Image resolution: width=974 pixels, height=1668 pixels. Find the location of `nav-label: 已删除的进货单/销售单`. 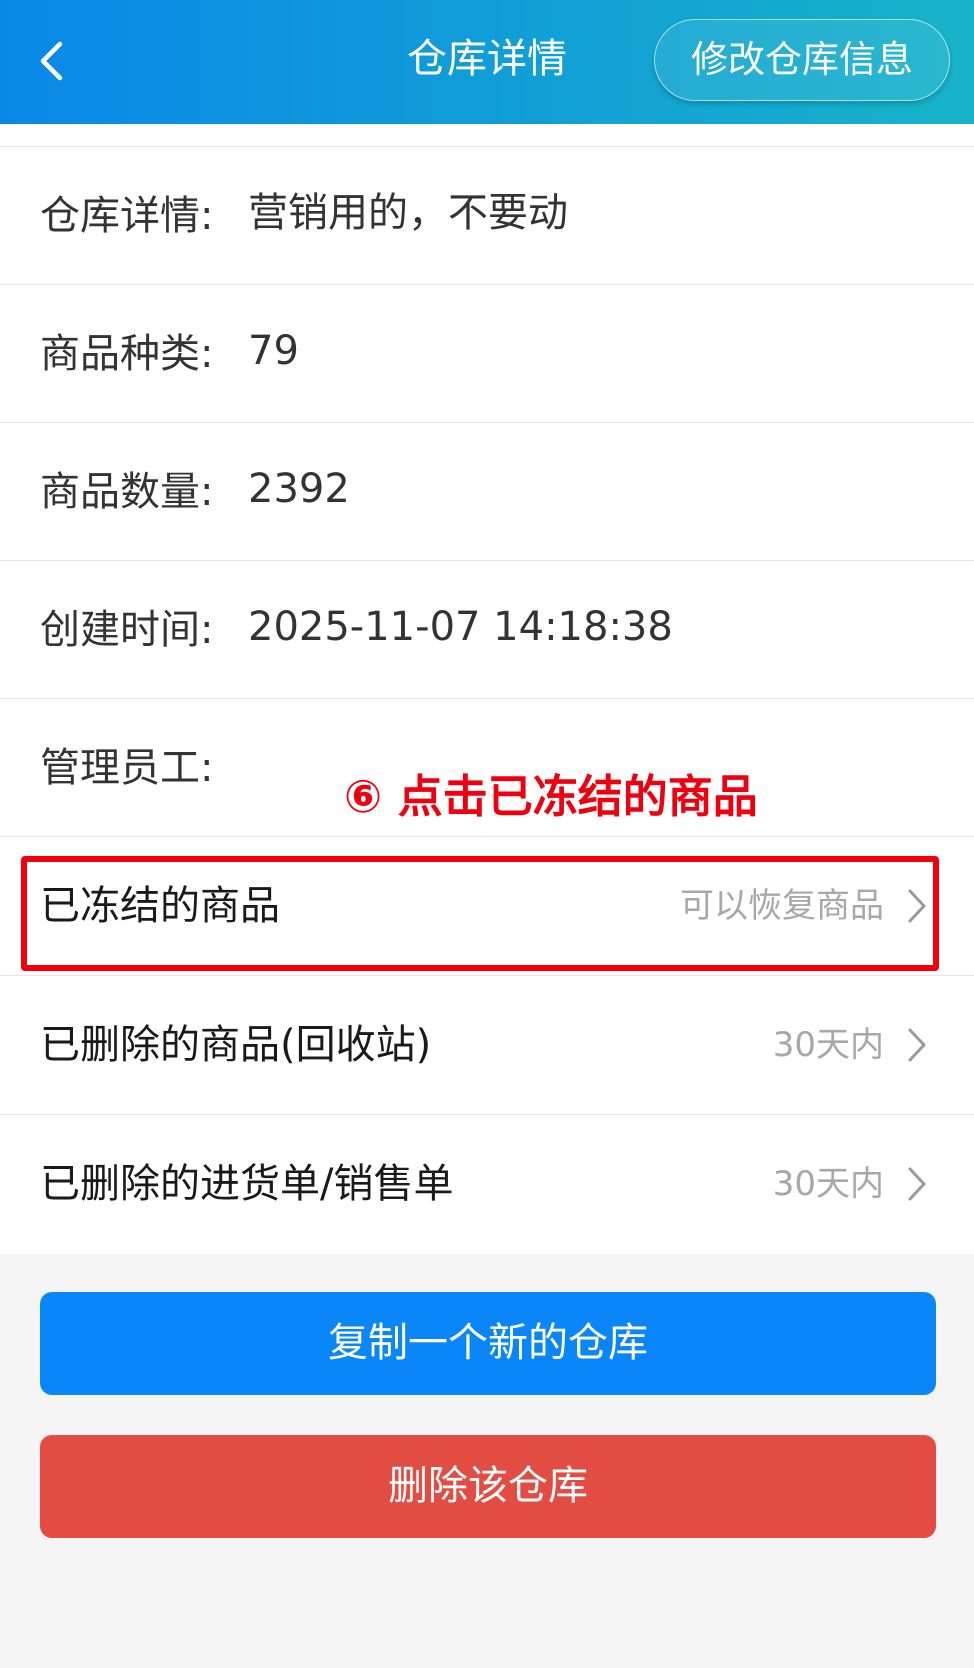

nav-label: 已删除的进货单/销售单 is located at coordinates (247, 1184).